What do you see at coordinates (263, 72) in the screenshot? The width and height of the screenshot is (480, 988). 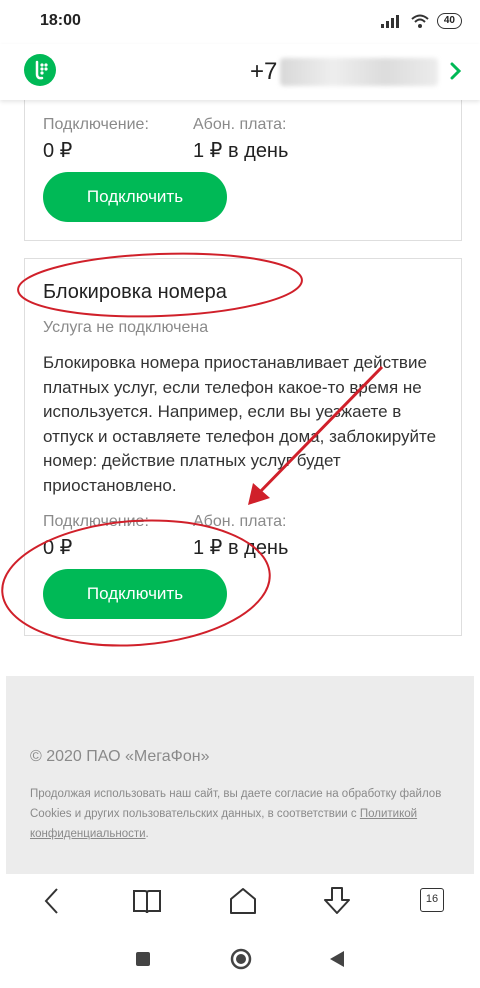 I see `phone-number: +7` at bounding box center [263, 72].